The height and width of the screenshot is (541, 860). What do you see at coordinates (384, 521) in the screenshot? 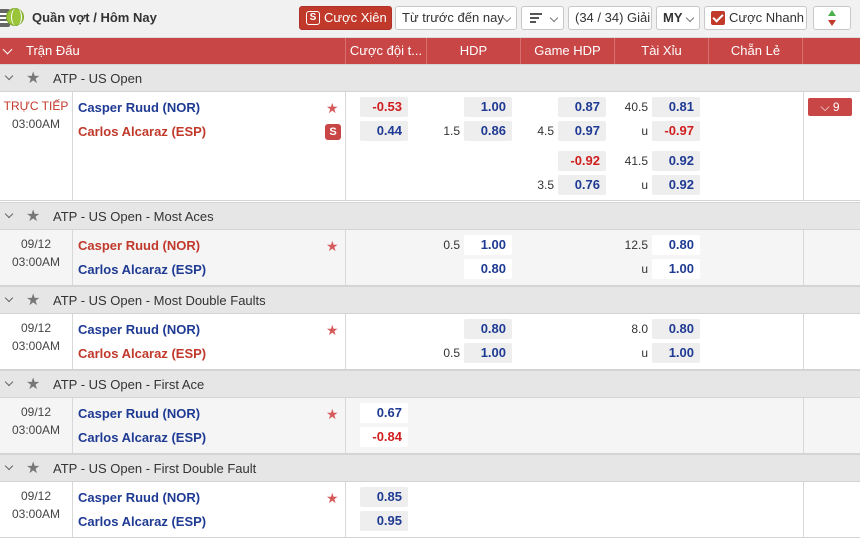
I see `winner-away-odd: 0.95` at bounding box center [384, 521].